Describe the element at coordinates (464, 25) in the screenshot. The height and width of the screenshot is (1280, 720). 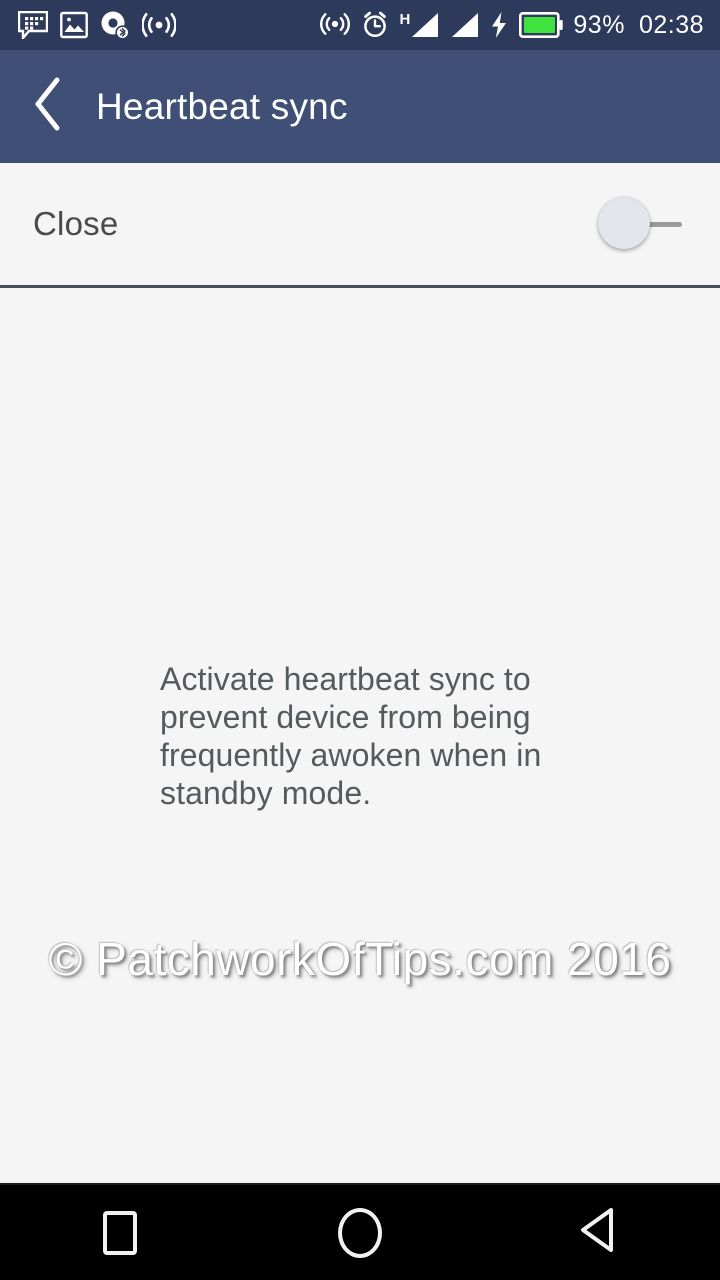
I see `signal-bars-sim2-icon` at that location.